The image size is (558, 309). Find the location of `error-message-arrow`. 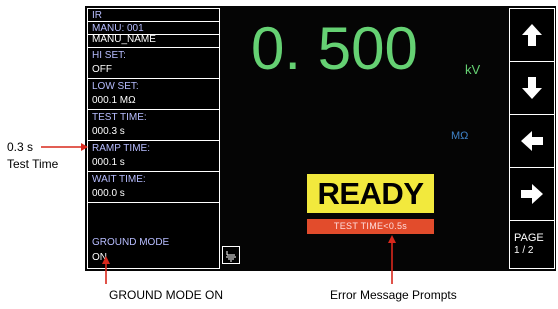

error-message-arrow is located at coordinates (392, 259).